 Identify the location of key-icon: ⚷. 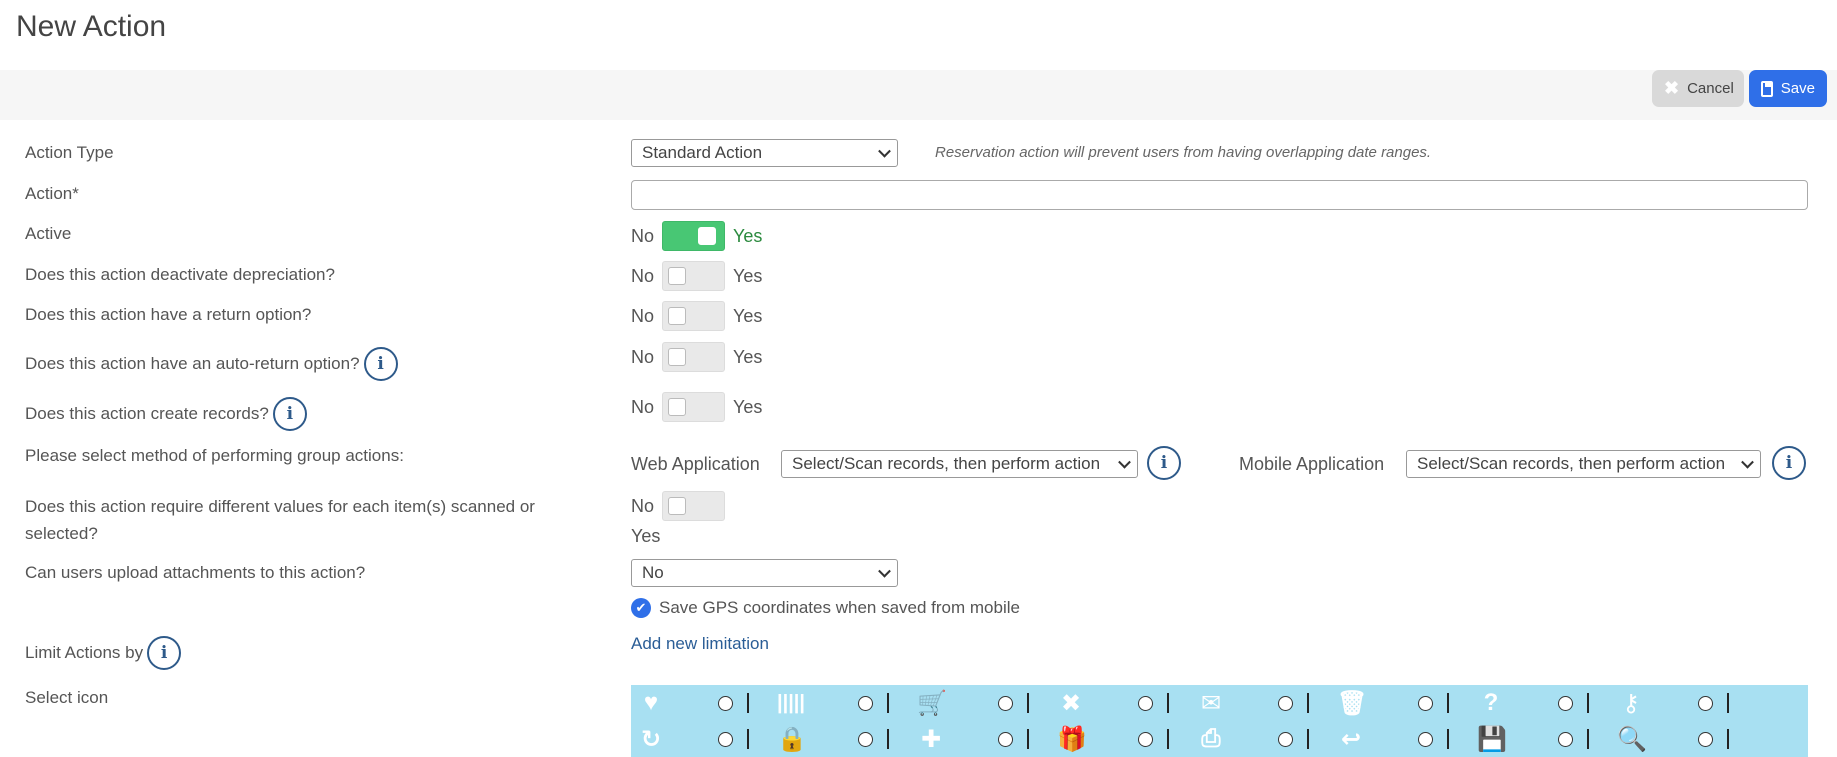
(1631, 703).